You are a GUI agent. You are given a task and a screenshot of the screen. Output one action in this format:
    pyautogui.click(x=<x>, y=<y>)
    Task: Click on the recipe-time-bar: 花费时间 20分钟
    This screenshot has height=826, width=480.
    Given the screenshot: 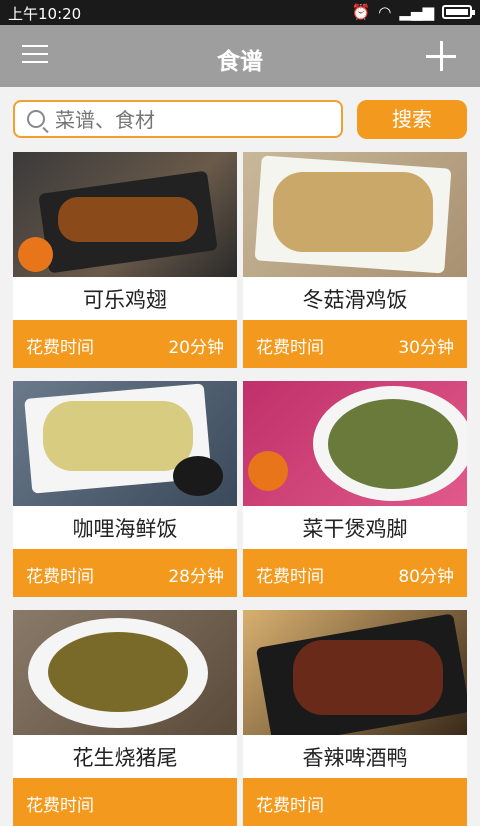 What is the action you would take?
    pyautogui.click(x=125, y=344)
    